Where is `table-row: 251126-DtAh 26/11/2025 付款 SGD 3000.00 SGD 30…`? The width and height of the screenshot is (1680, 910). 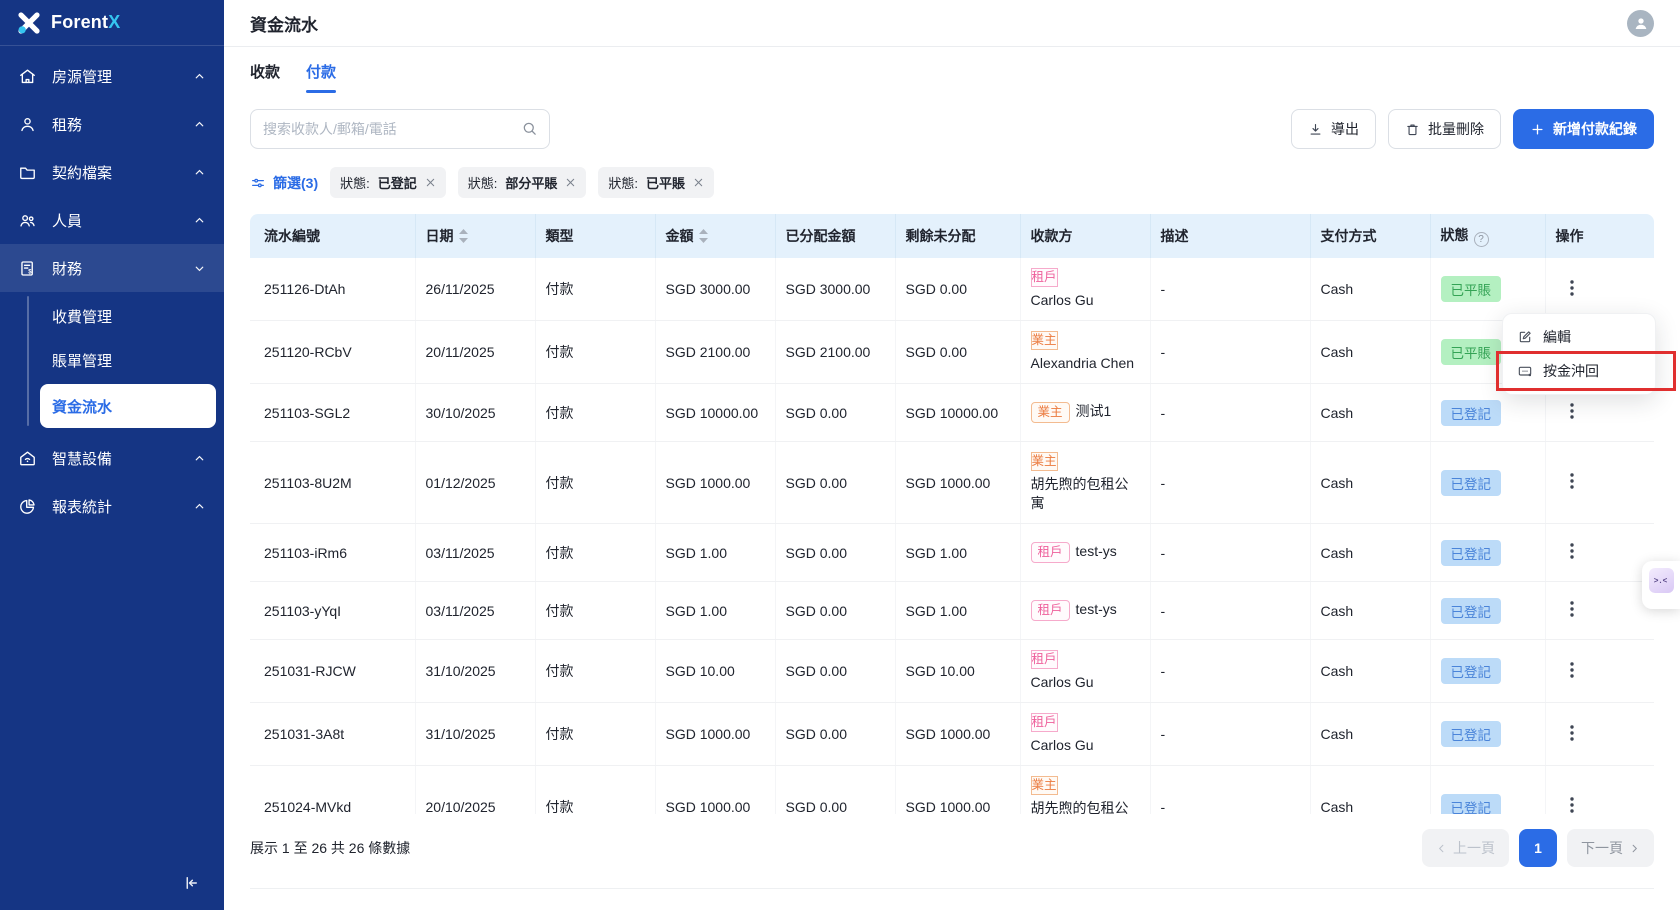 table-row: 251126-DtAh 26/11/2025 付款 SGD 3000.00 SGD 30… is located at coordinates (952, 289).